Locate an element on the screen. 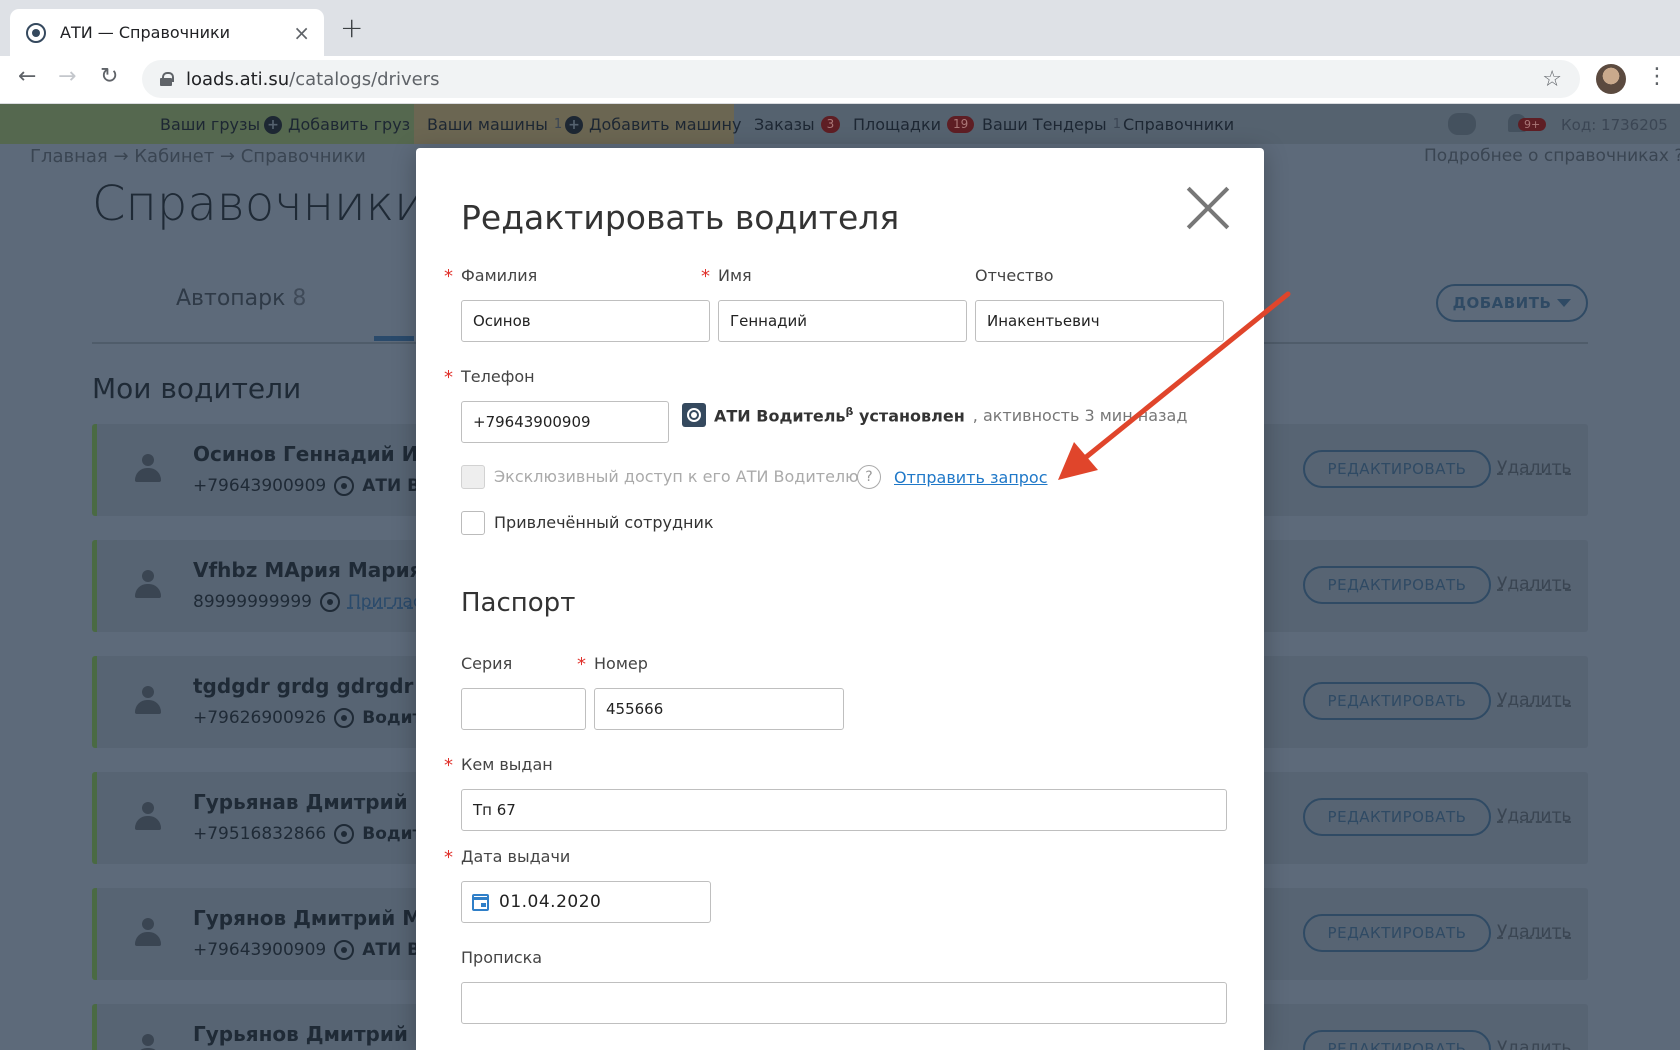 Image resolution: width=1680 pixels, height=1050 pixels. issue-date-label: Дата выдачи is located at coordinates (516, 856).